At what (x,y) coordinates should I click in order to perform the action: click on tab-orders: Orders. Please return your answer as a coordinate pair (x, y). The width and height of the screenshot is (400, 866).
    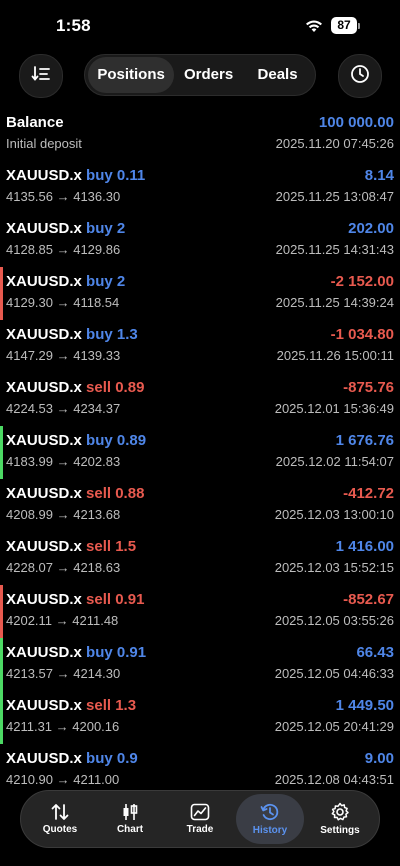
    Looking at the image, I should click on (208, 75).